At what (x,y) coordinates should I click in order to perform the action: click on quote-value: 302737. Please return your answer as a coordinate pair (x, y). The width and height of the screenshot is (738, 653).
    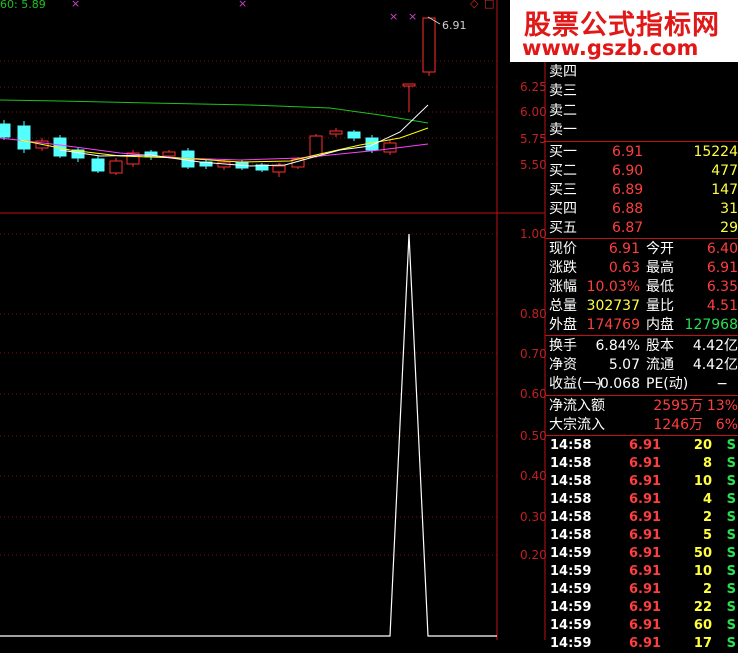
    Looking at the image, I should click on (613, 306).